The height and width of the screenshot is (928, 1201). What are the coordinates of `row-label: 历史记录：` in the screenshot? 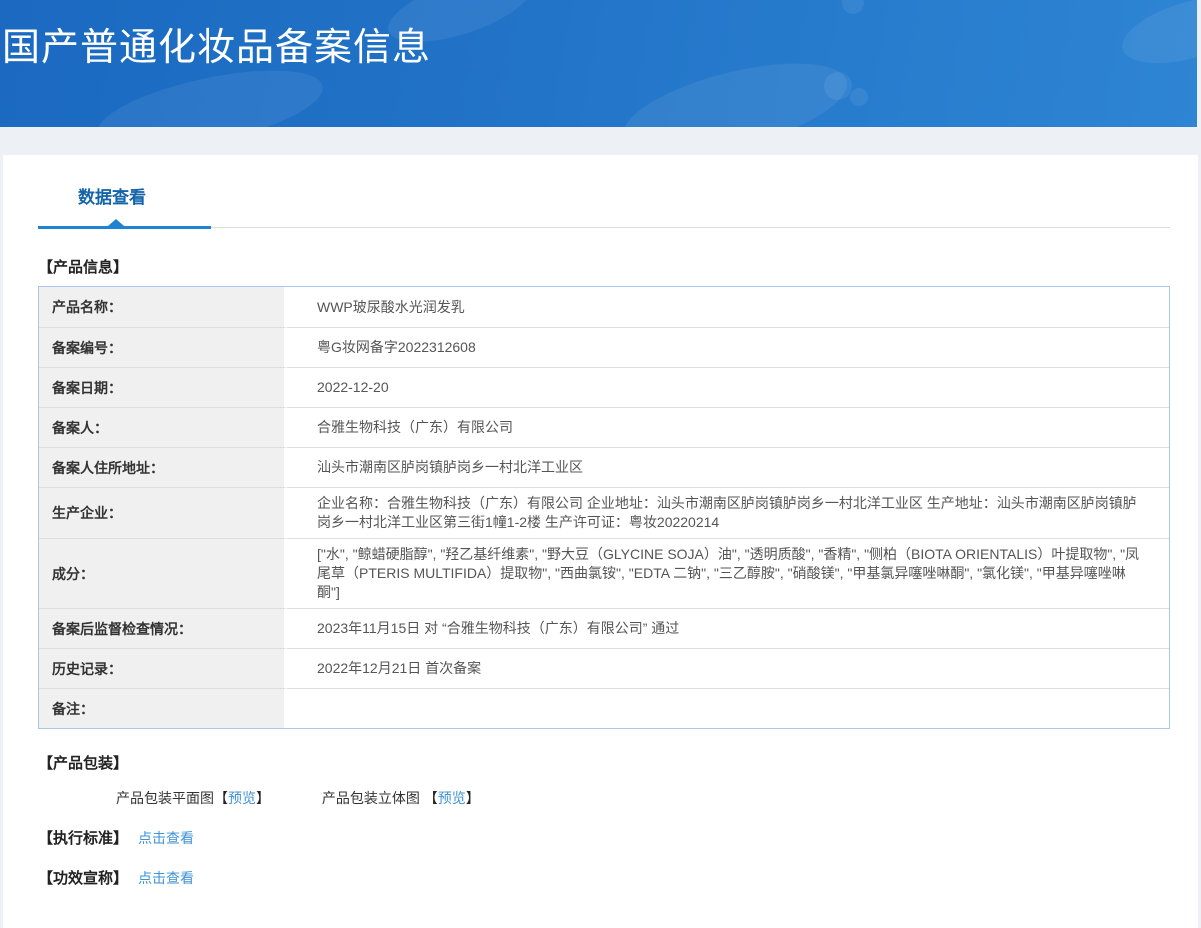 It's located at (163, 668).